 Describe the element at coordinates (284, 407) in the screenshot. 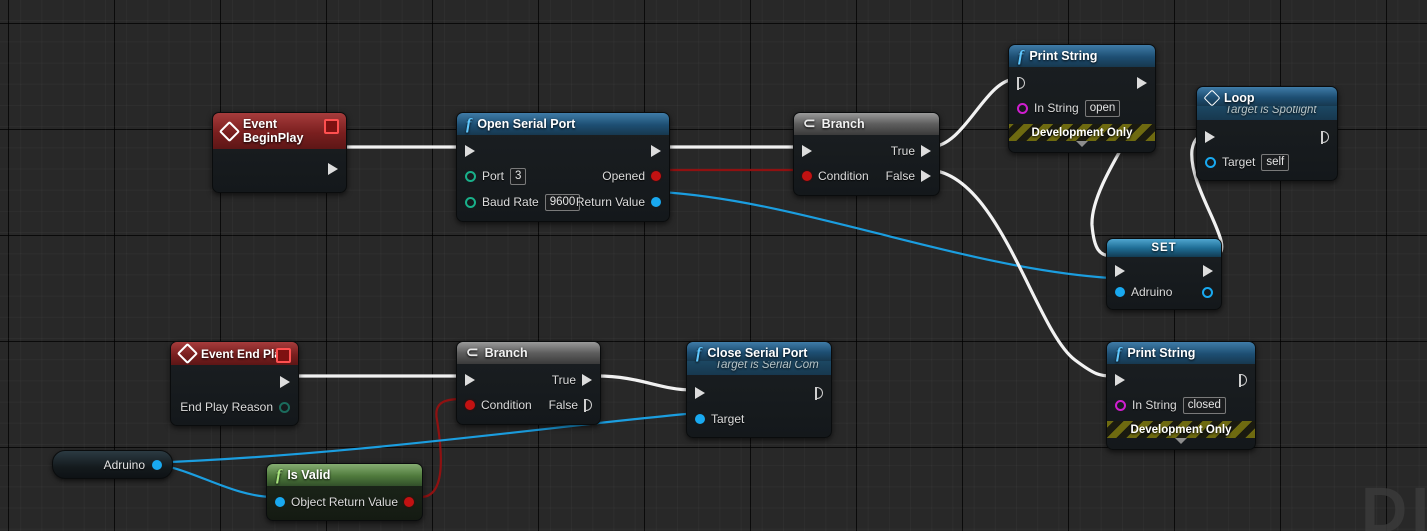

I see `end-play-reason-output-pin` at that location.